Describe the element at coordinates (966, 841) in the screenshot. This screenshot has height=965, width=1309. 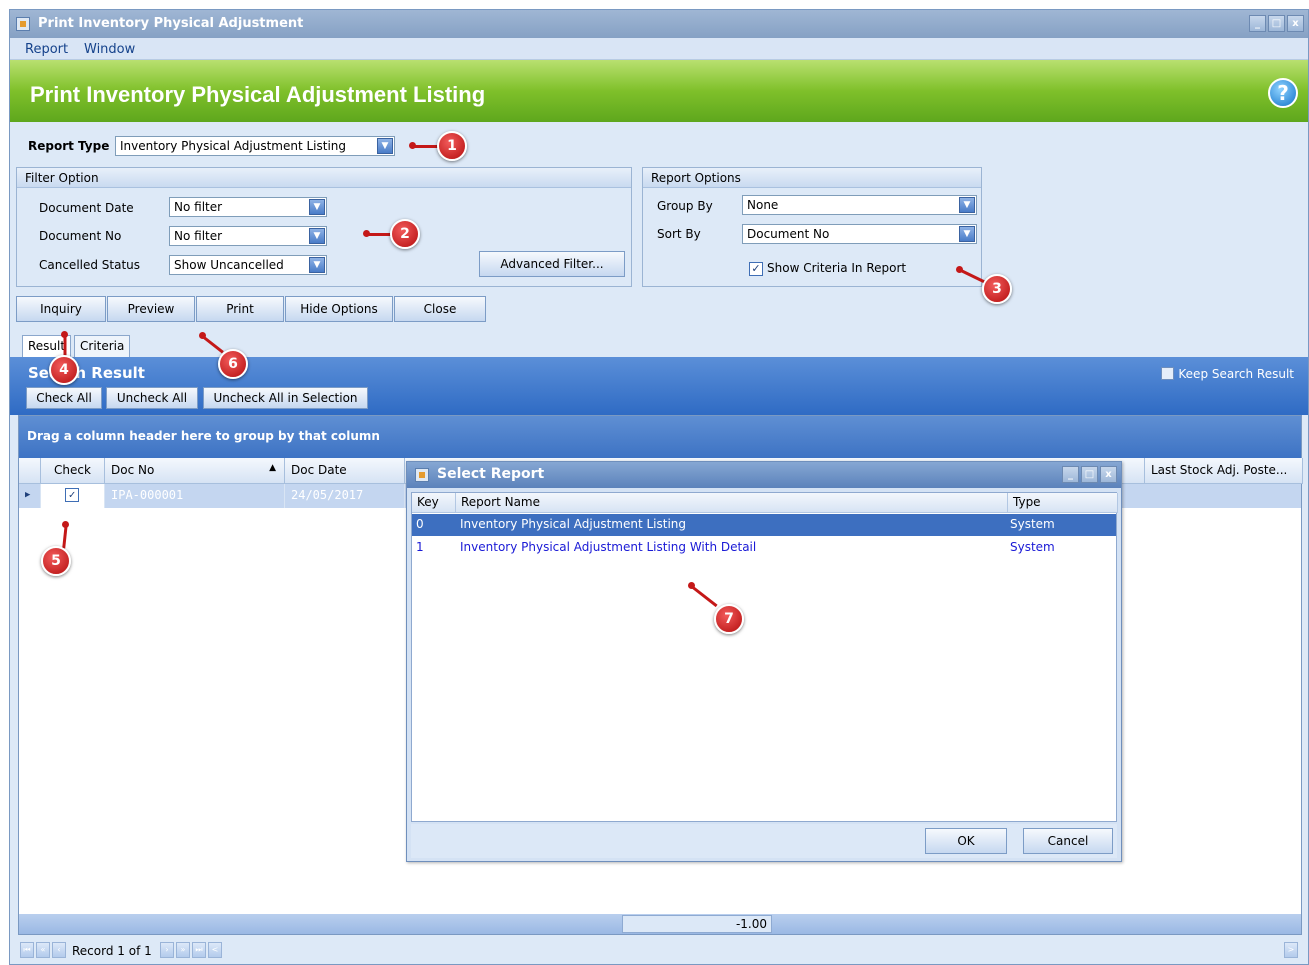
I see `ok-button: OK` at that location.